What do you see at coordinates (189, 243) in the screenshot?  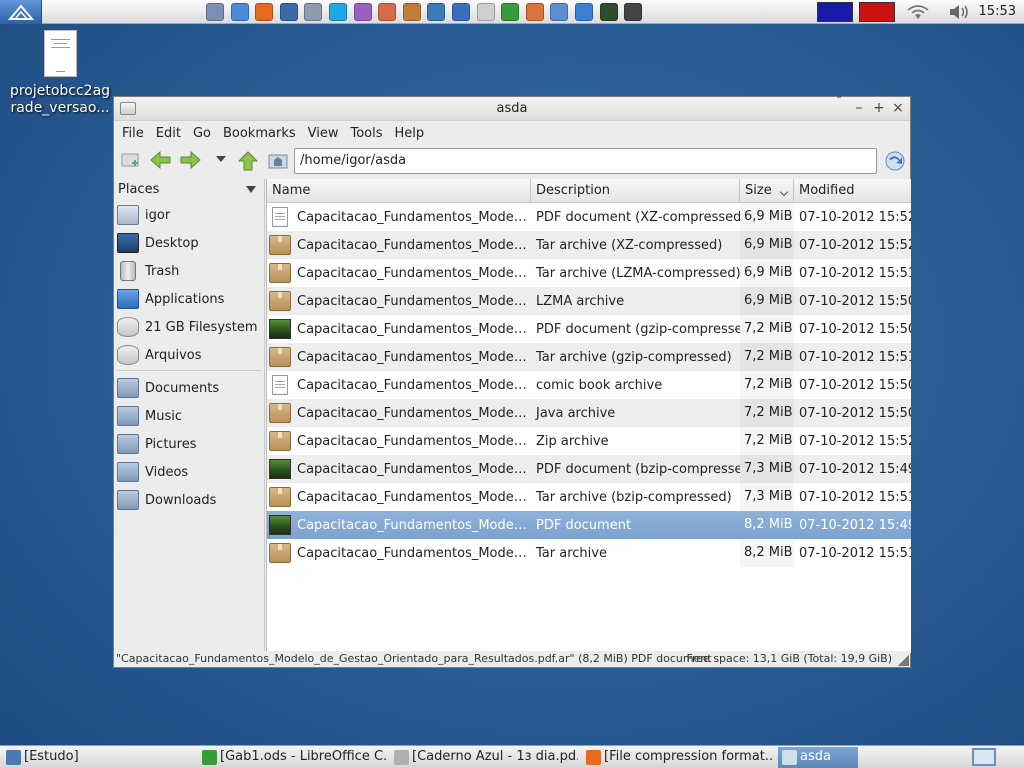 I see `sidebar-item-desktop: Desktop` at bounding box center [189, 243].